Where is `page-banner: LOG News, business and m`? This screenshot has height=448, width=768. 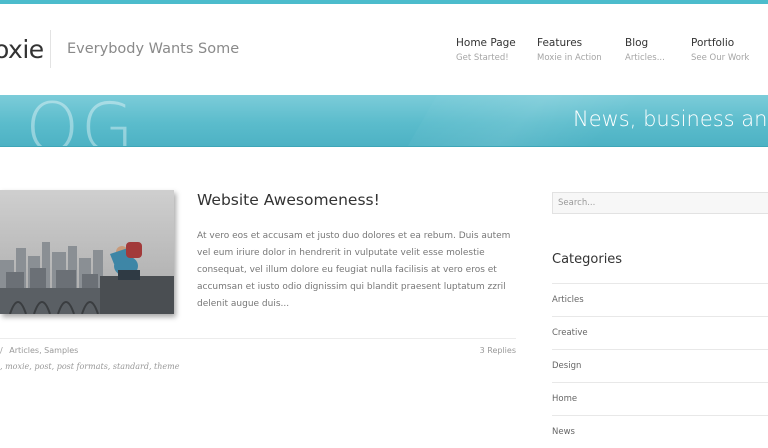 page-banner: LOG News, business and m is located at coordinates (384, 121).